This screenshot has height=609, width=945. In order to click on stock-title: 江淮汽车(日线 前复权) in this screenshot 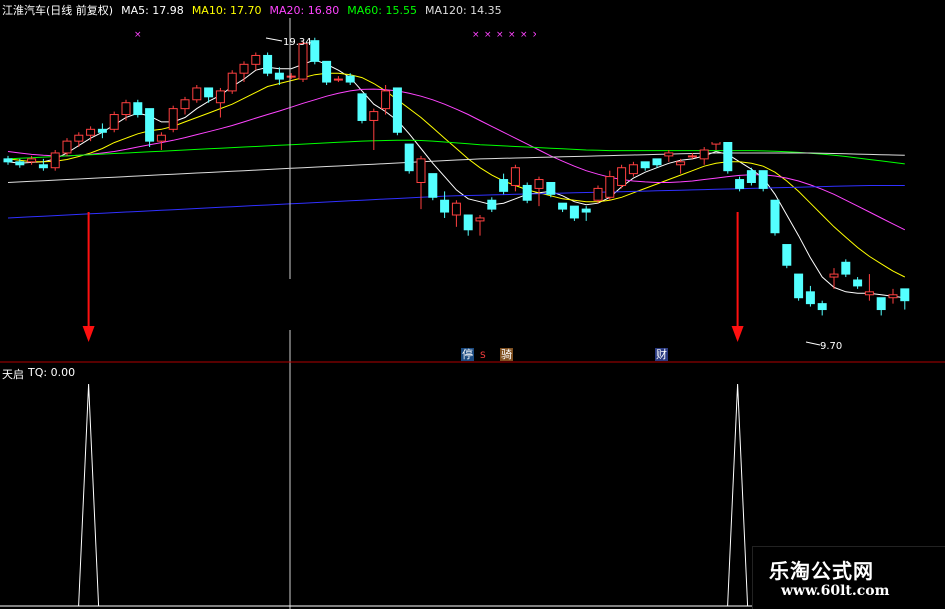, I will do `click(57, 10)`.